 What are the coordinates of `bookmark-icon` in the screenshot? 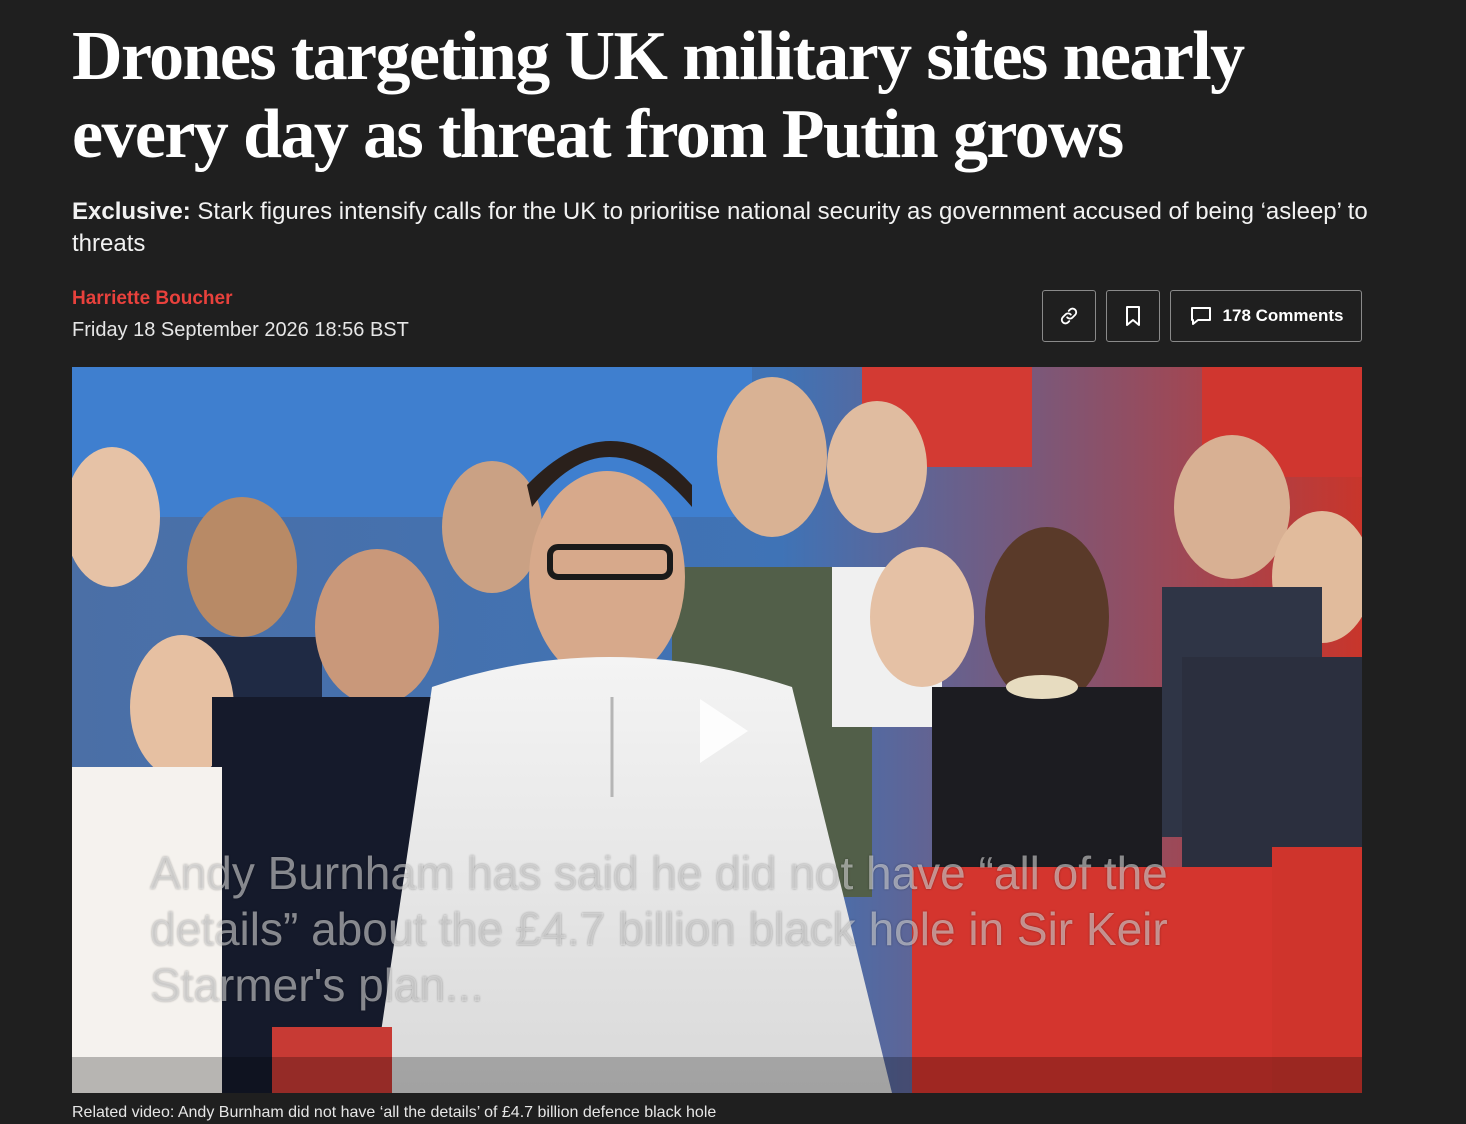 It's located at (1133, 316).